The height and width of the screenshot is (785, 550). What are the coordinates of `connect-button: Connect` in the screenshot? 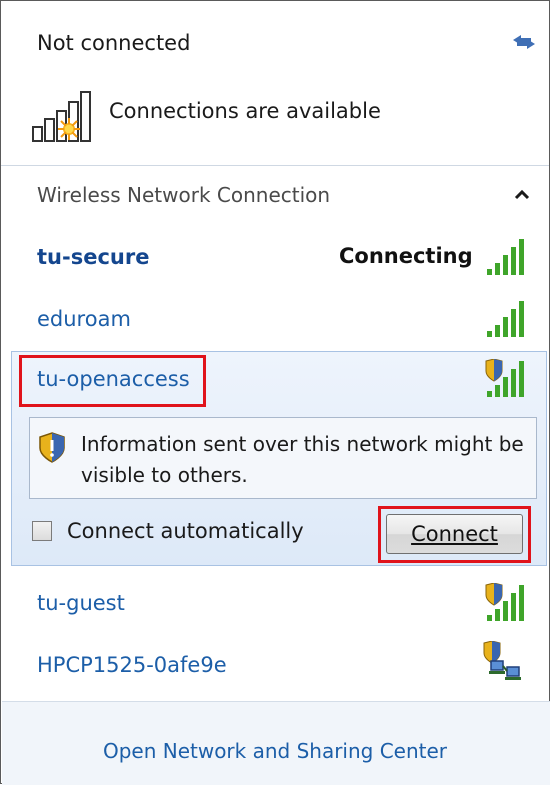 It's located at (454, 534).